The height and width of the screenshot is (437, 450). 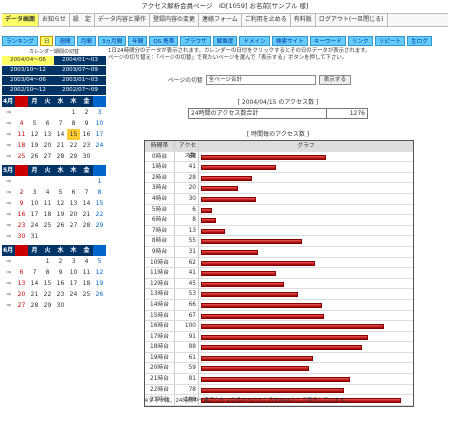 What do you see at coordinates (327, 41) in the screenshot?
I see `report-tab: キーワード` at bounding box center [327, 41].